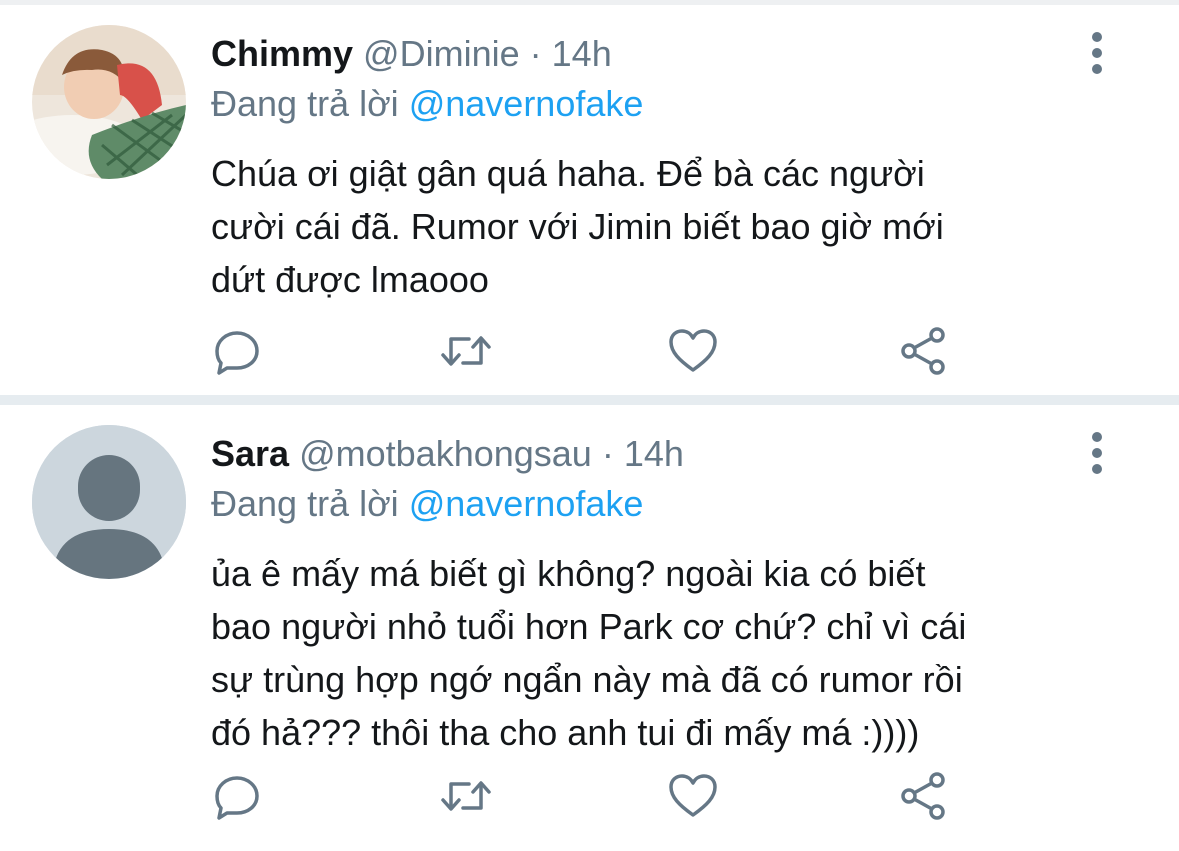  I want to click on display-name: Sara, so click(250, 453).